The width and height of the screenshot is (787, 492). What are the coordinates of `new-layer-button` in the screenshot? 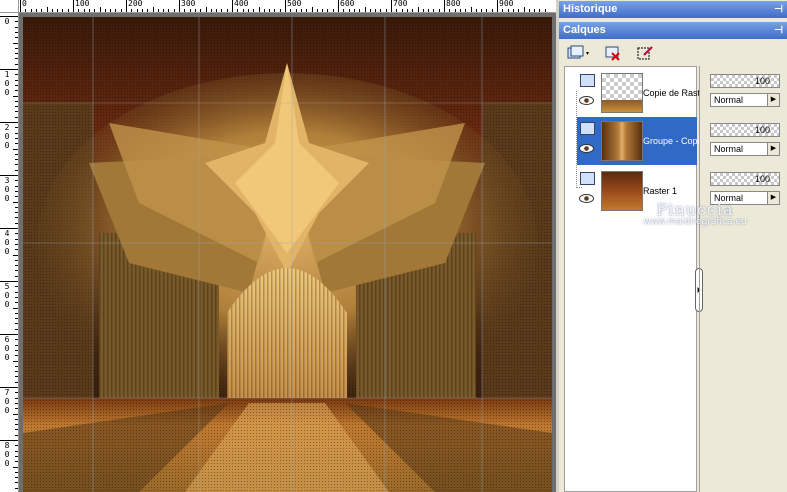 It's located at (579, 53).